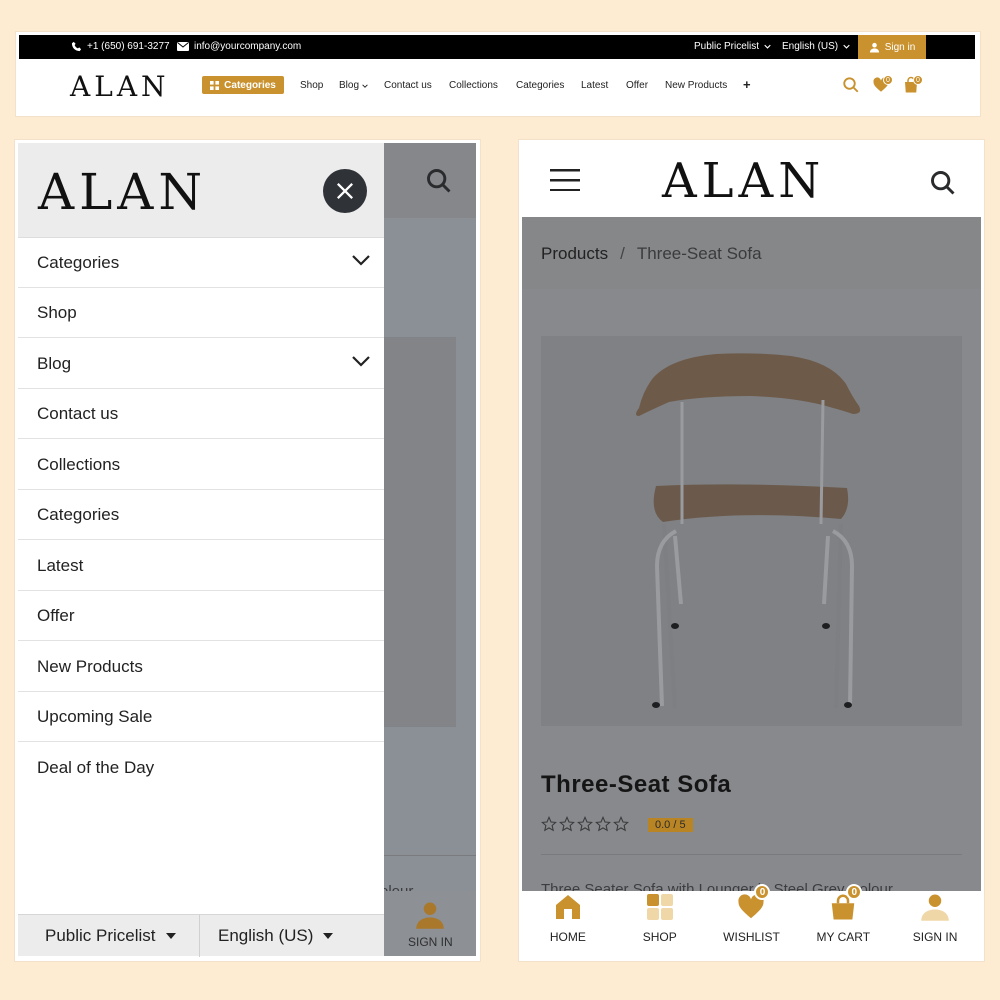  What do you see at coordinates (753, 903) in the screenshot?
I see `wishlist-icon-wrap: 0` at bounding box center [753, 903].